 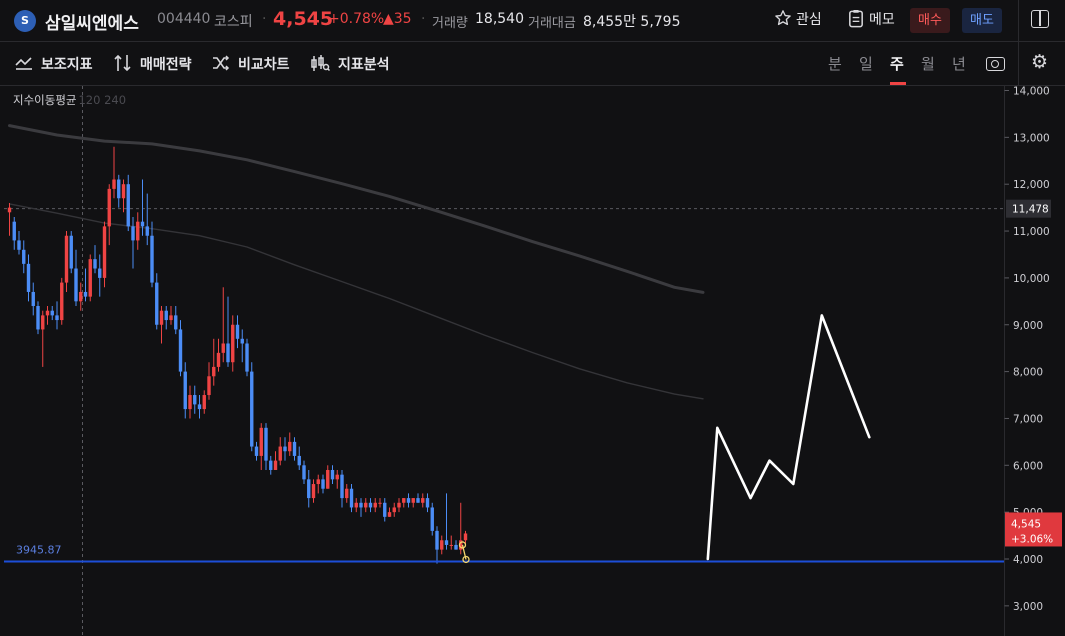 I want to click on change-percent: +0.78%, so click(x=356, y=19).